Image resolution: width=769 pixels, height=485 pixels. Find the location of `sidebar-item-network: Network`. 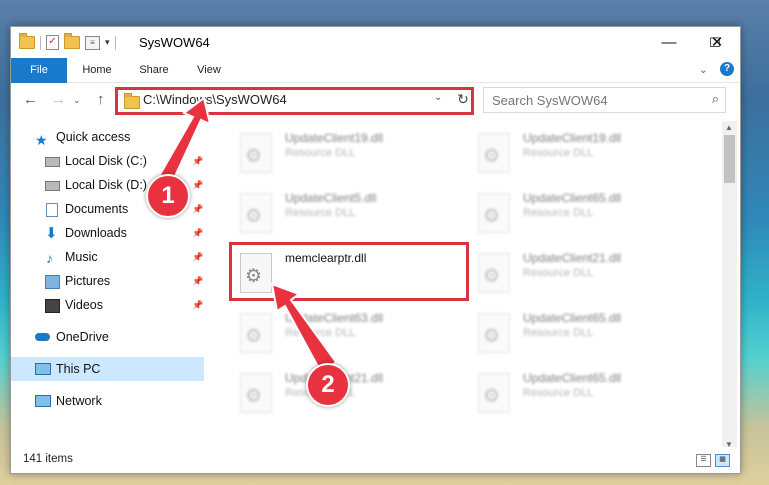

sidebar-item-network: Network is located at coordinates (107, 401).